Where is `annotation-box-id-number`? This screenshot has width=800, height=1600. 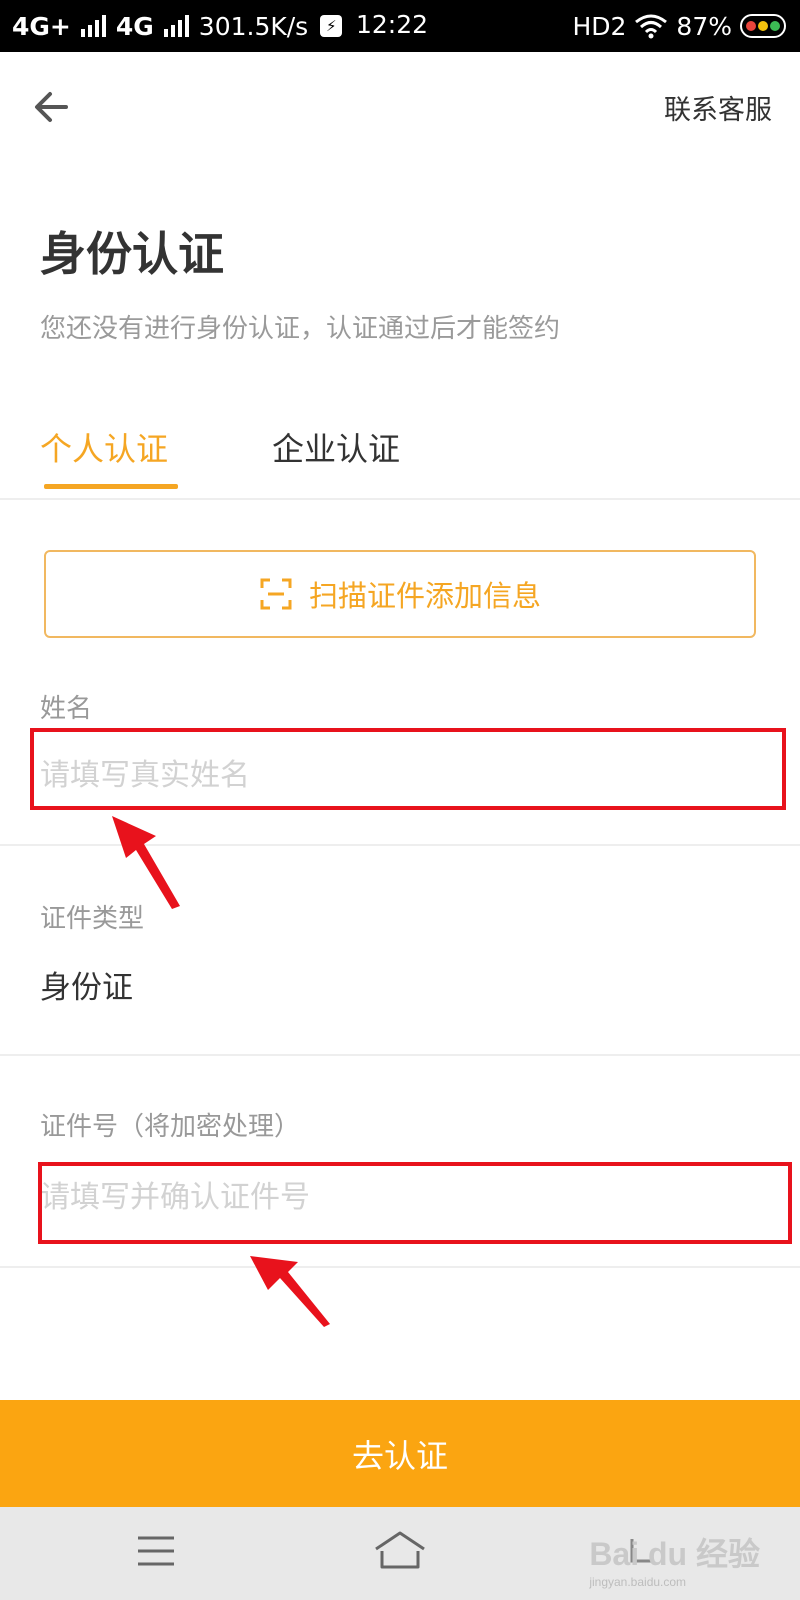
annotation-box-id-number is located at coordinates (415, 1203).